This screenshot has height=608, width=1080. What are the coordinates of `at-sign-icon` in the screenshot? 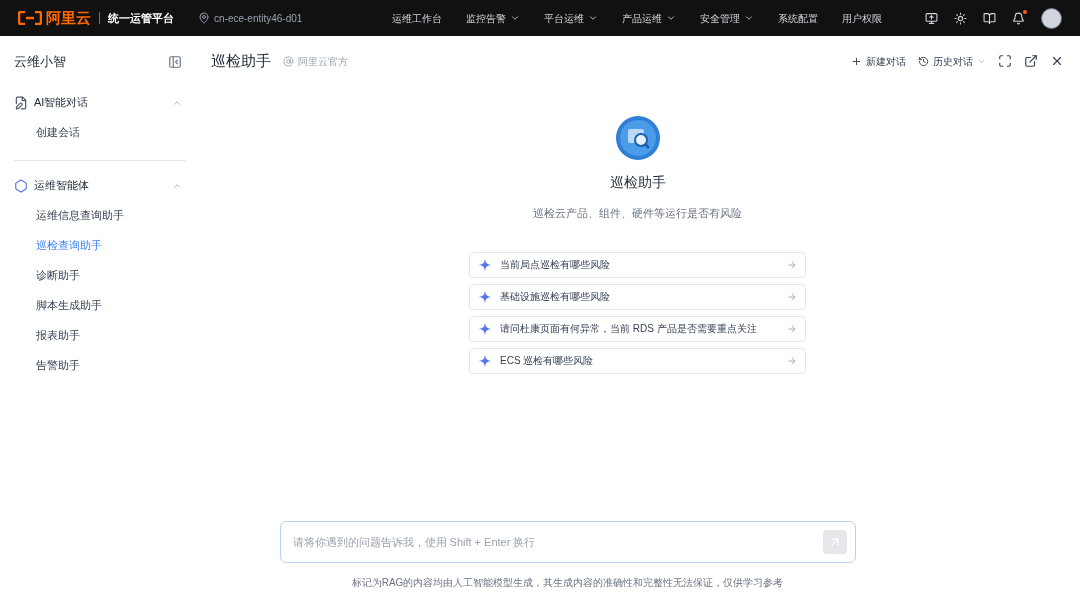 It's located at (288, 61).